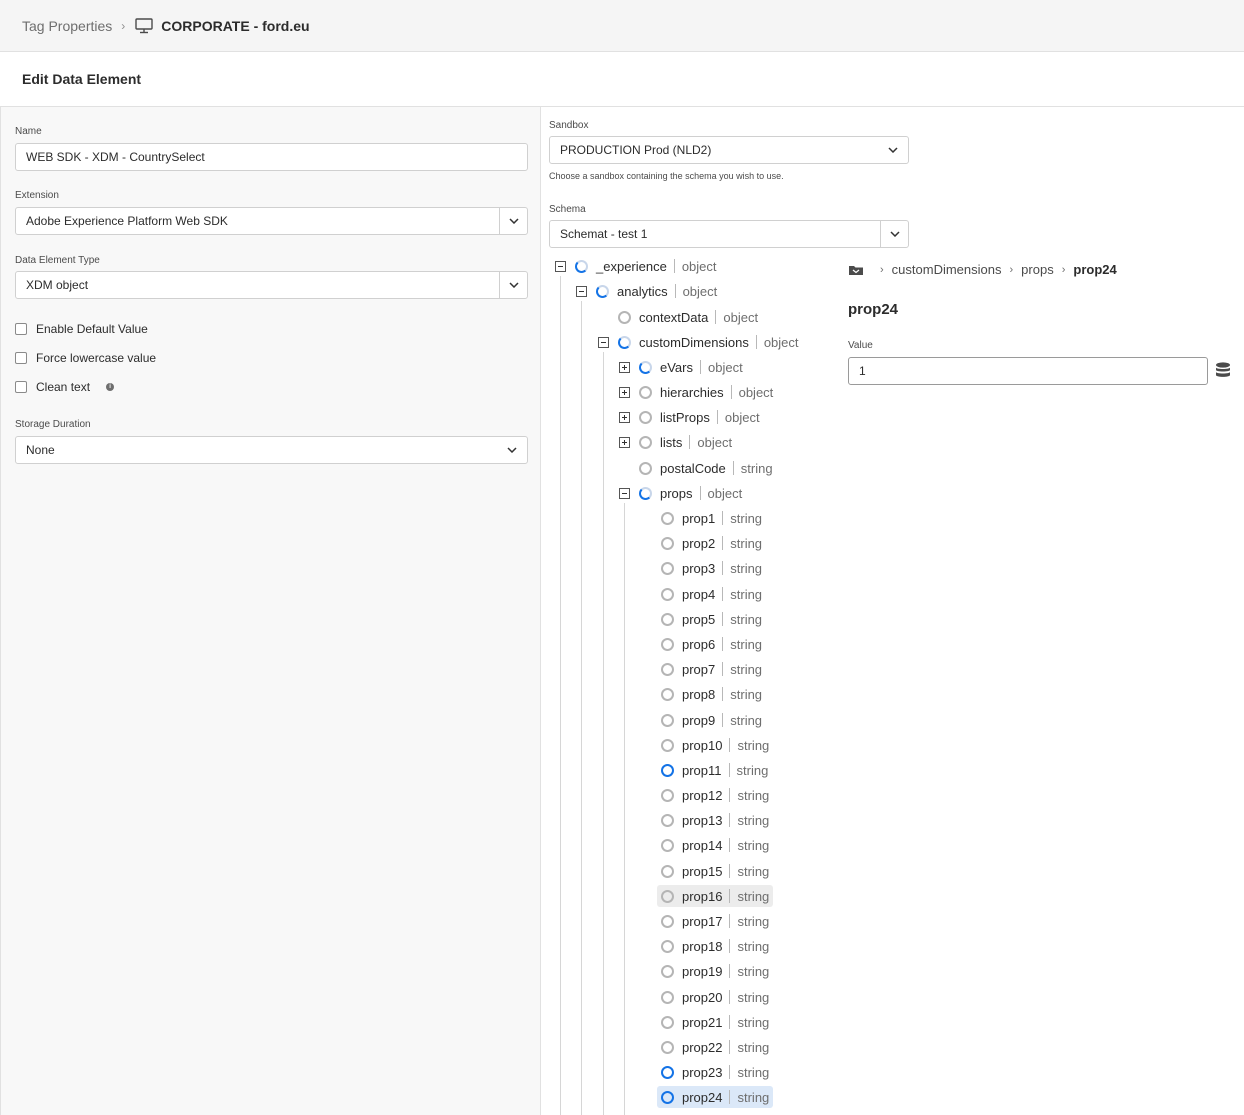 This screenshot has height=1115, width=1244. I want to click on tree-node-prop22: prop22 string, so click(715, 1047).